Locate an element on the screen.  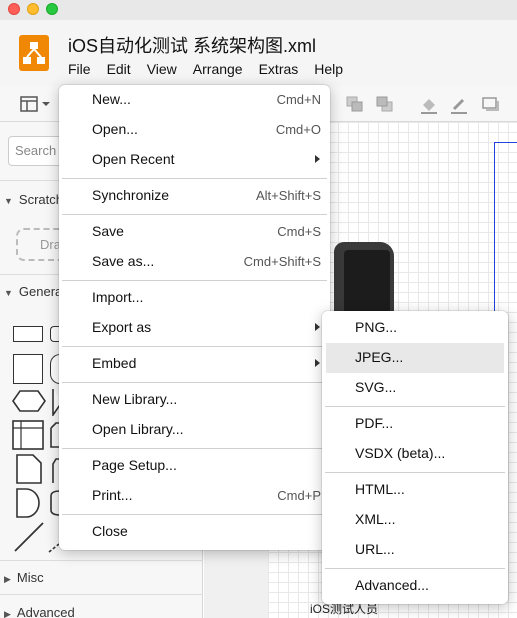
layout-panels-icon is located at coordinates (35, 105).